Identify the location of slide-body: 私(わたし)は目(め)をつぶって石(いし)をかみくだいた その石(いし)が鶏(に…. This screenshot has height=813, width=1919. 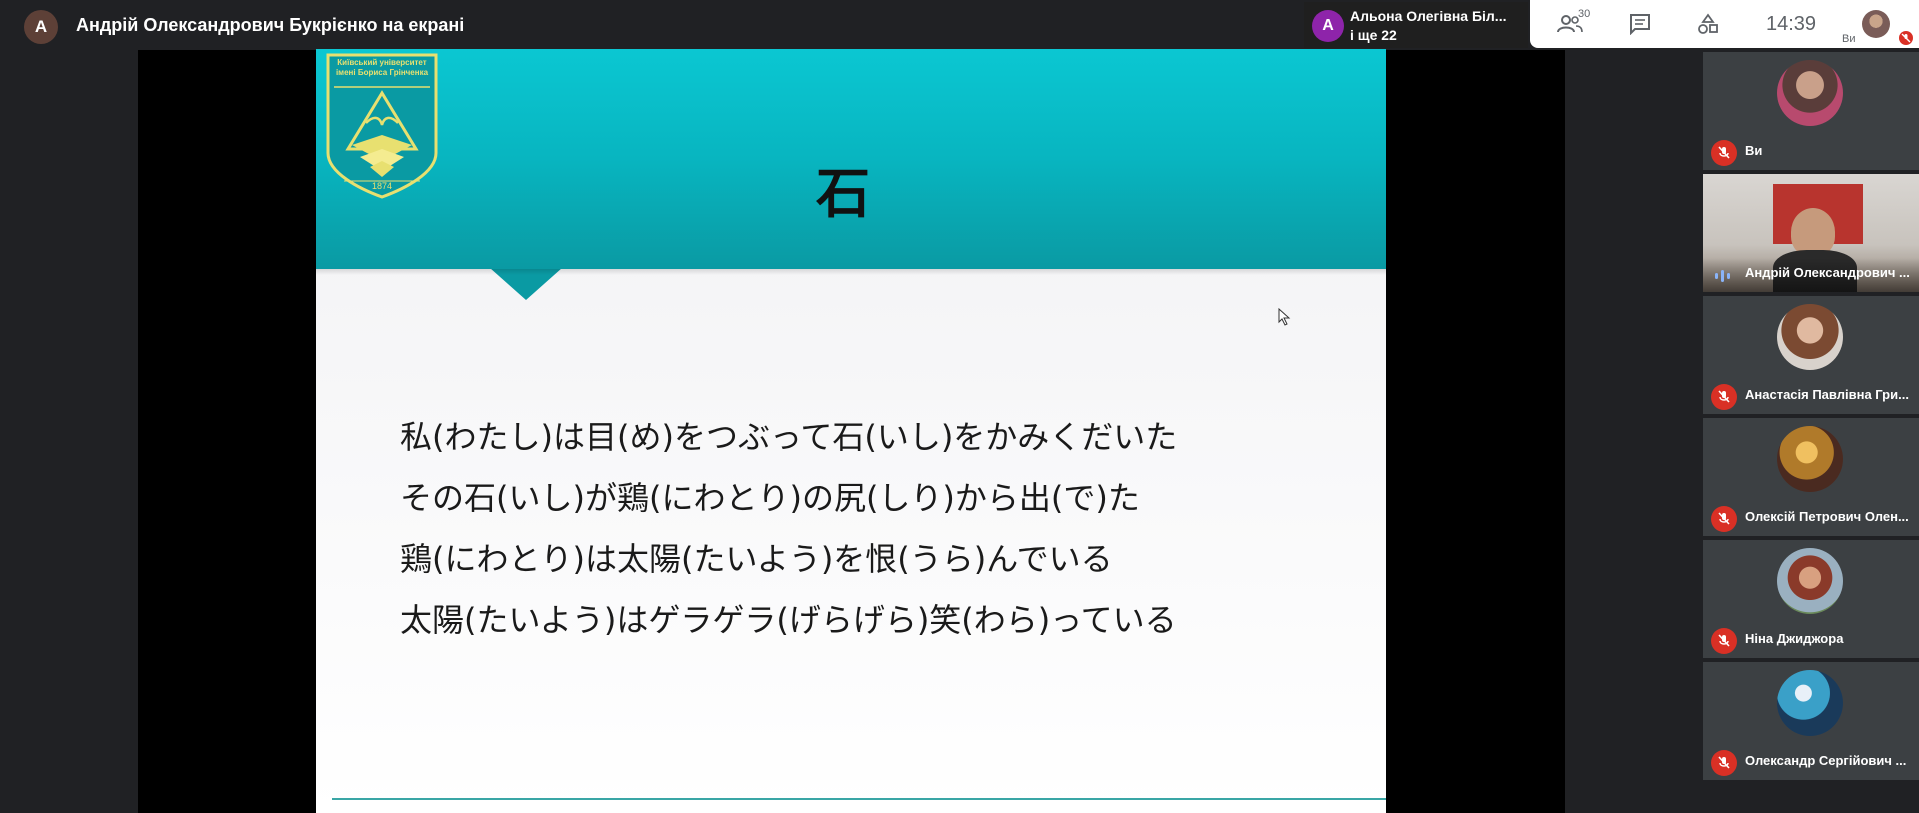
(788, 529).